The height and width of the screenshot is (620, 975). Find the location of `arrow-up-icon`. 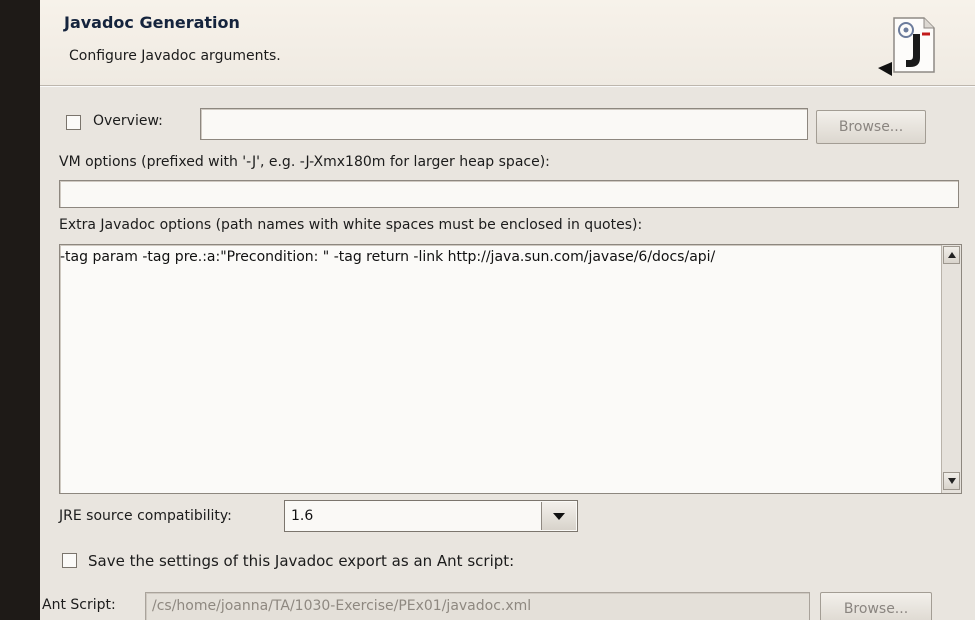

arrow-up-icon is located at coordinates (952, 255).